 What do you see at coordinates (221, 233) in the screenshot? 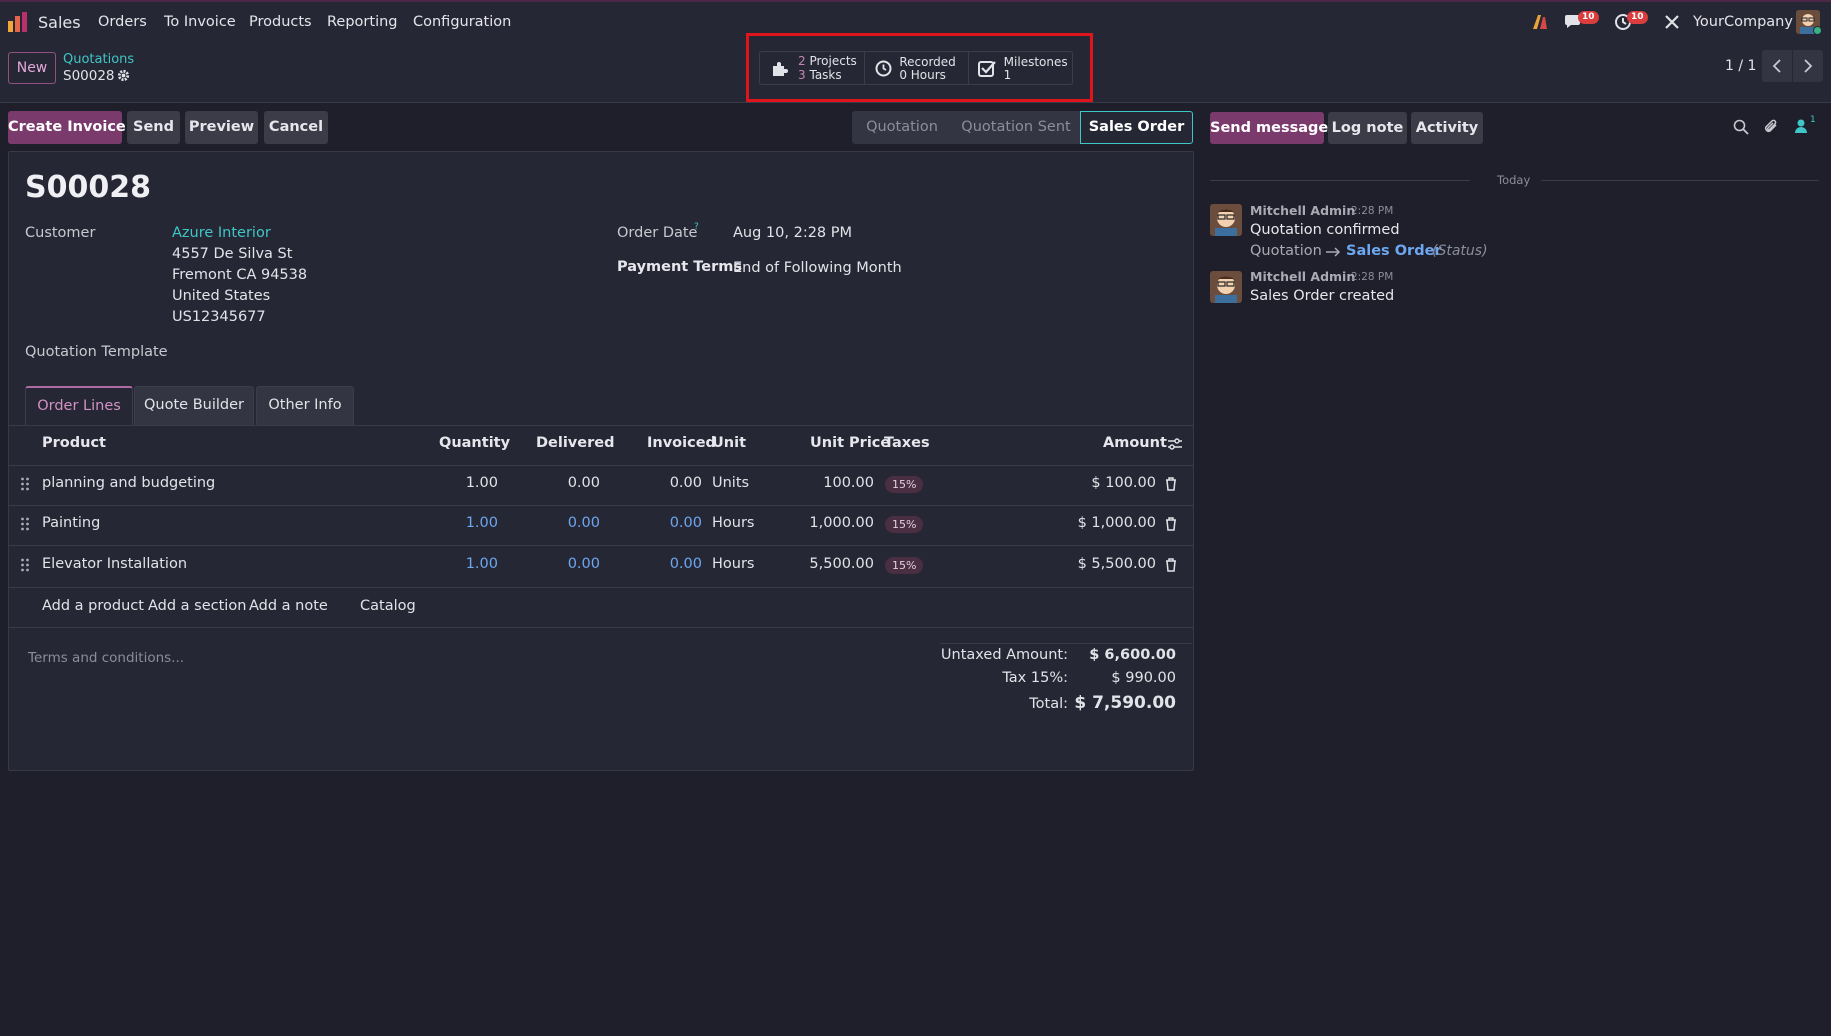
I see `customer-name-link: Azure Interior` at bounding box center [221, 233].